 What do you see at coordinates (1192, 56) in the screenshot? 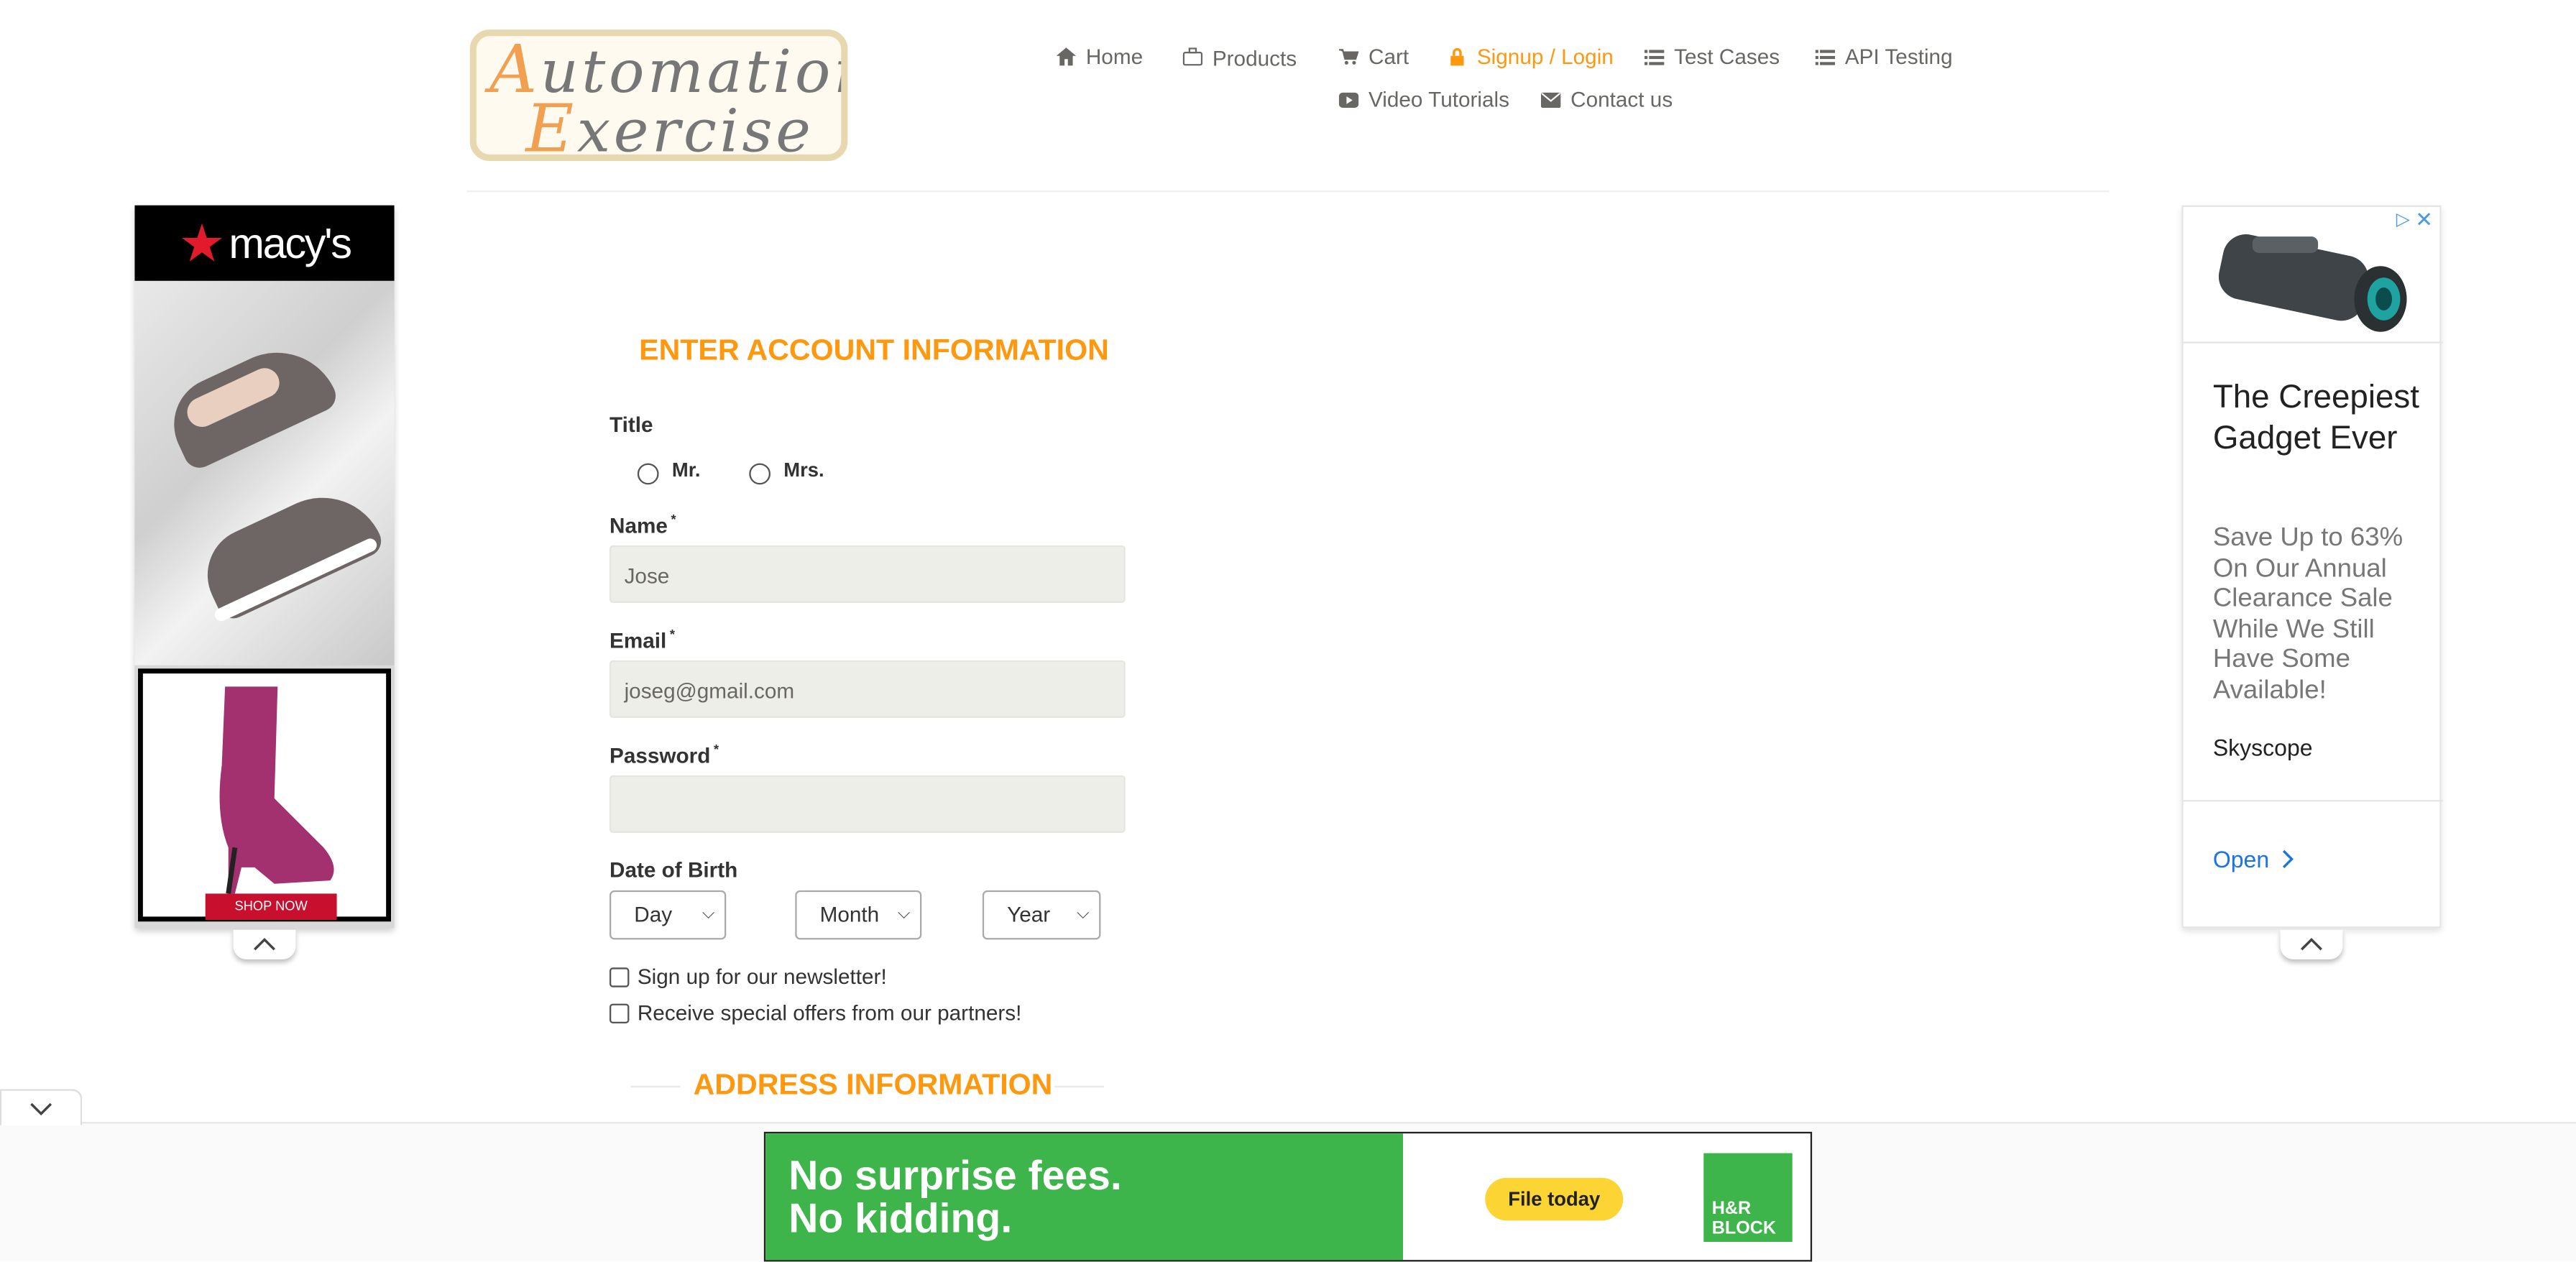
I see `briefcase-icon` at bounding box center [1192, 56].